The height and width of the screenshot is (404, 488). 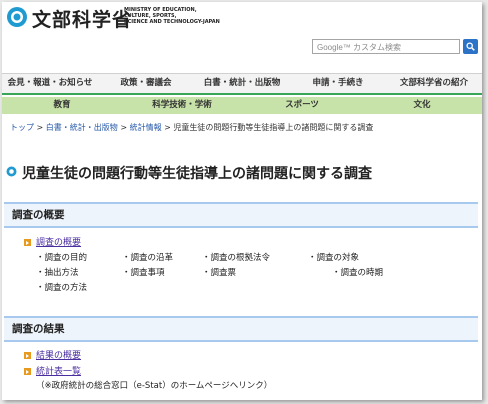 I want to click on breadcrumb-link-top: トップ, so click(x=22, y=127).